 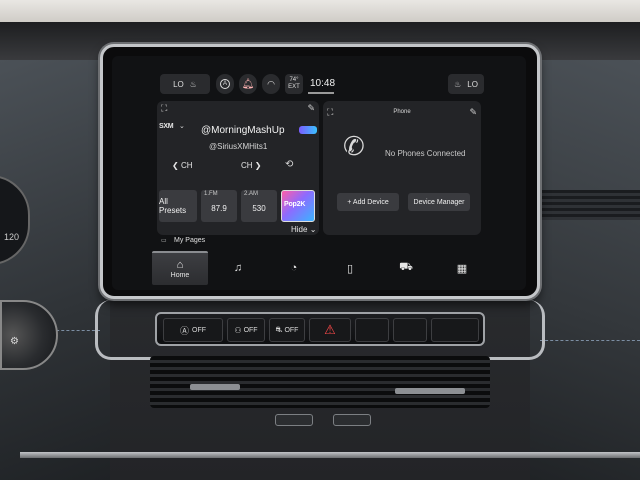 What do you see at coordinates (402, 112) in the screenshot?
I see `phone-title: Phone` at bounding box center [402, 112].